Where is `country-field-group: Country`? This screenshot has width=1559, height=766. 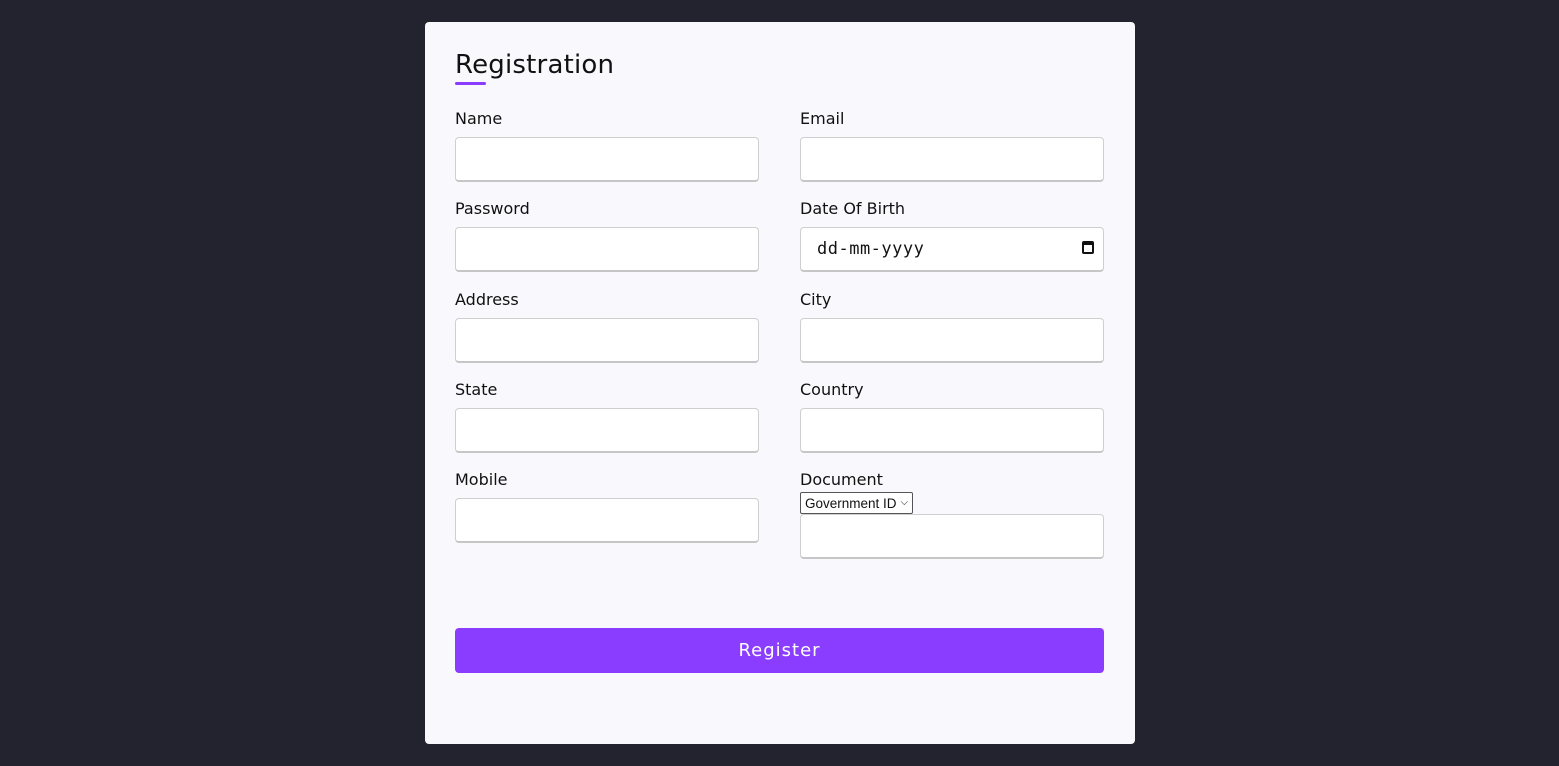 country-field-group: Country is located at coordinates (952, 416).